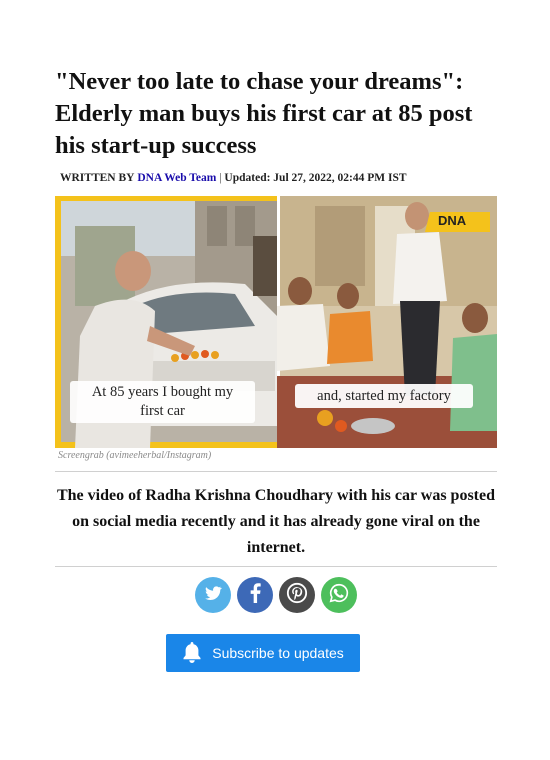  Describe the element at coordinates (452, 220) in the screenshot. I see `dna-badge: DNA` at that location.